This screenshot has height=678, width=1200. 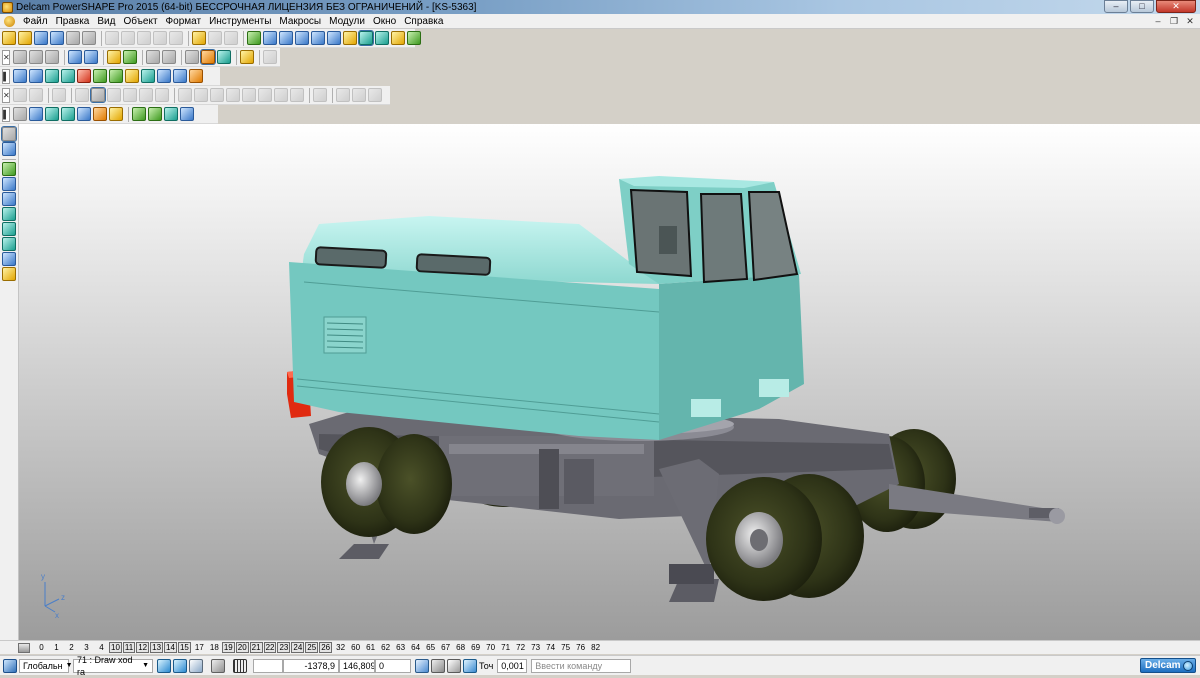 What do you see at coordinates (550, 647) in the screenshot?
I see `level-number: 74` at bounding box center [550, 647].